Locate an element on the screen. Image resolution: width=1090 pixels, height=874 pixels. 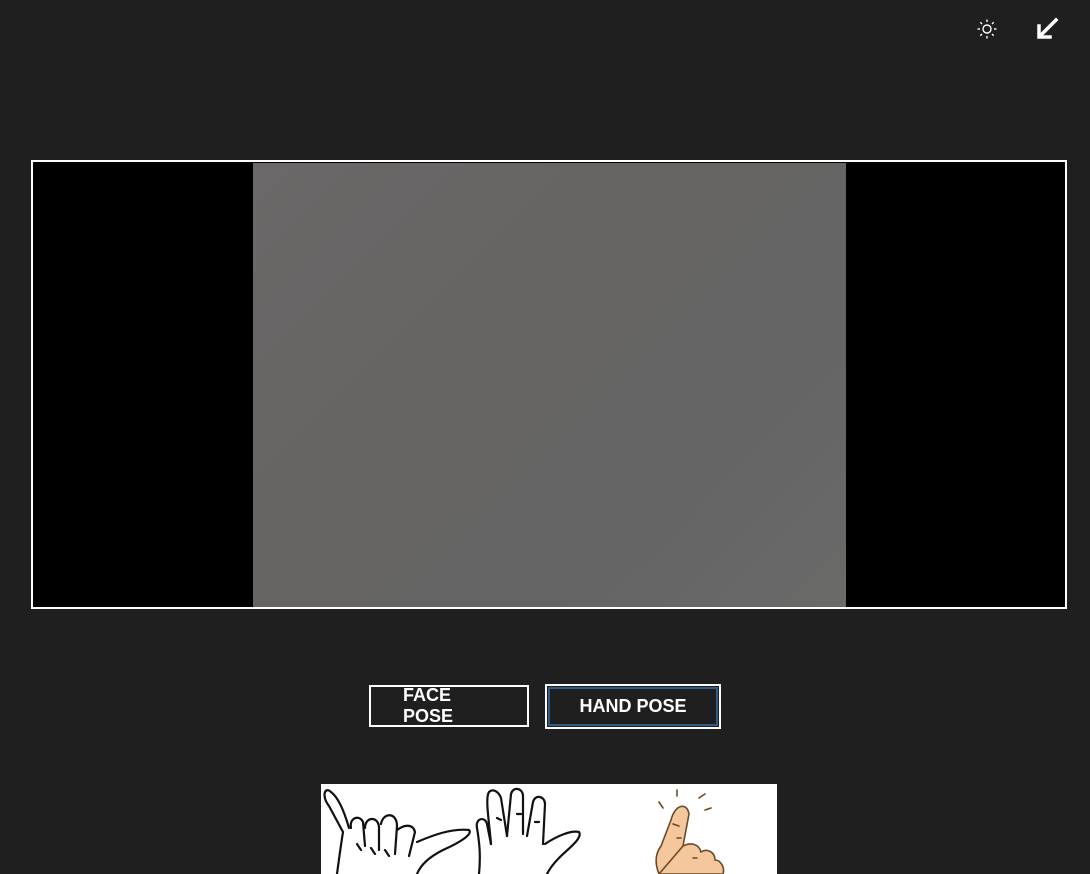
pose-mode-buttons: FACE POSE HAND POSE is located at coordinates (545, 706).